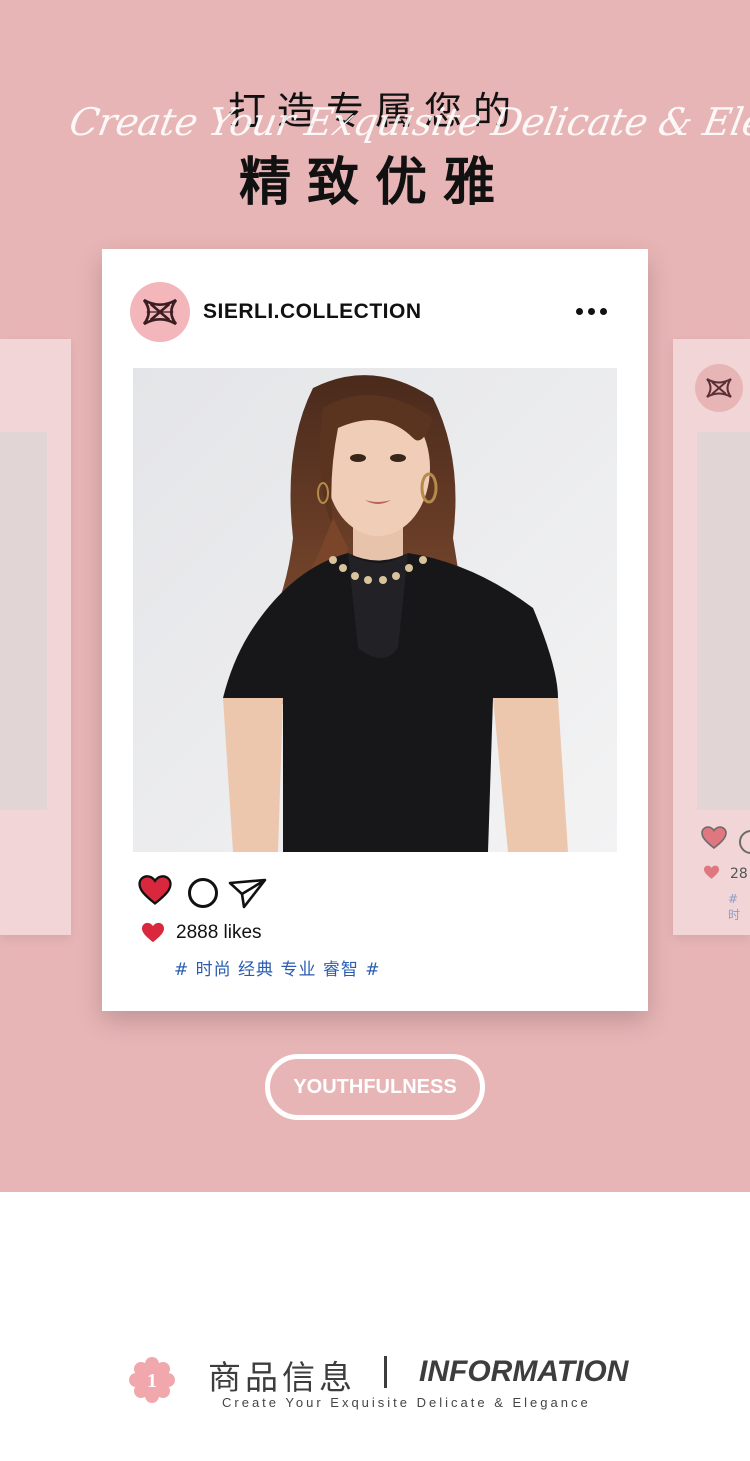 This screenshot has width=750, height=1461. Describe the element at coordinates (312, 312) in the screenshot. I see `account-name: SIERLI.COLLECTION` at that location.